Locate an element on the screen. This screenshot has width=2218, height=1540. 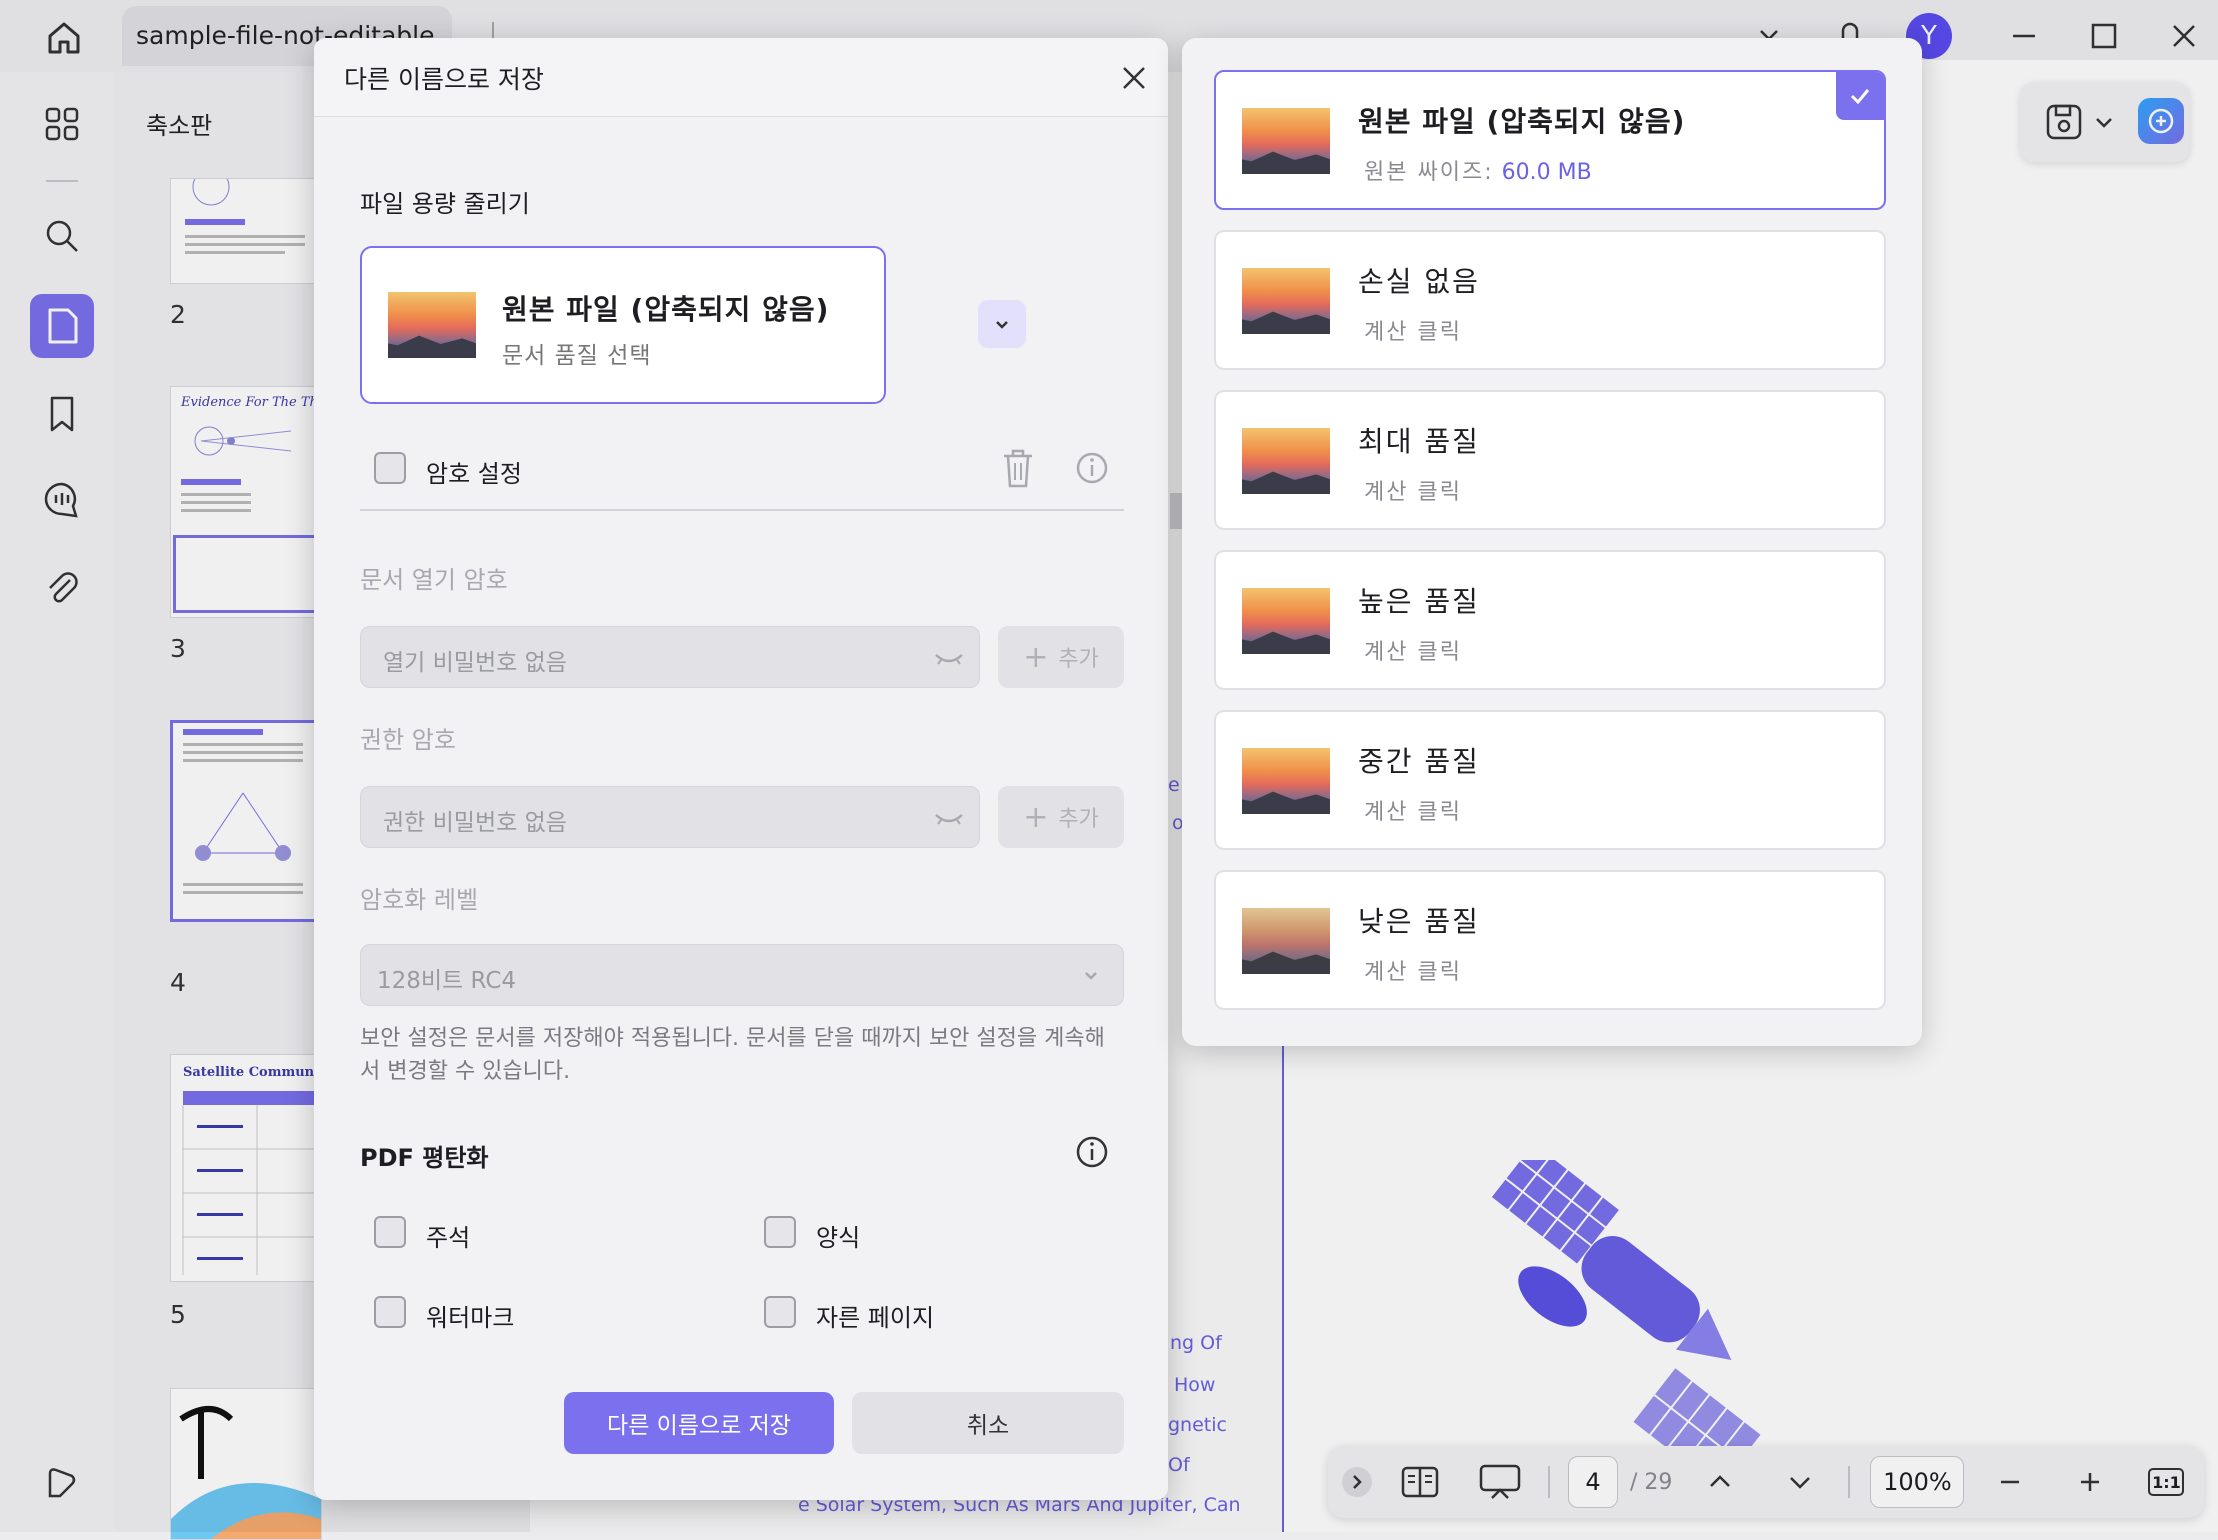
add-permission-password-button: + 추가 is located at coordinates (1061, 817).